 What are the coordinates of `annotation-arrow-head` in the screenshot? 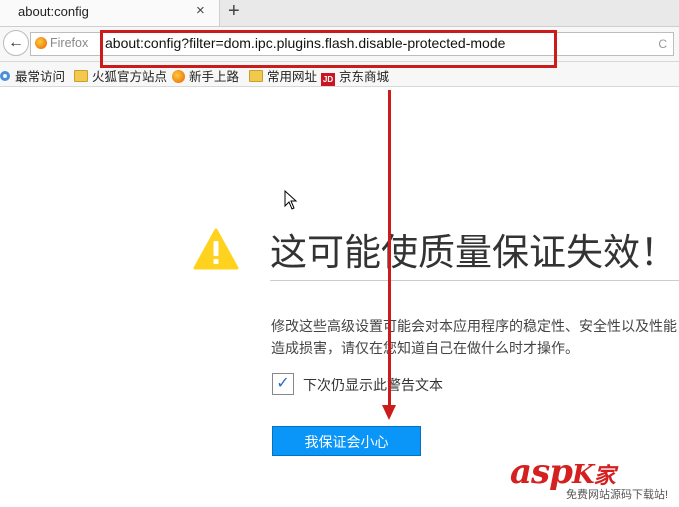 It's located at (389, 412).